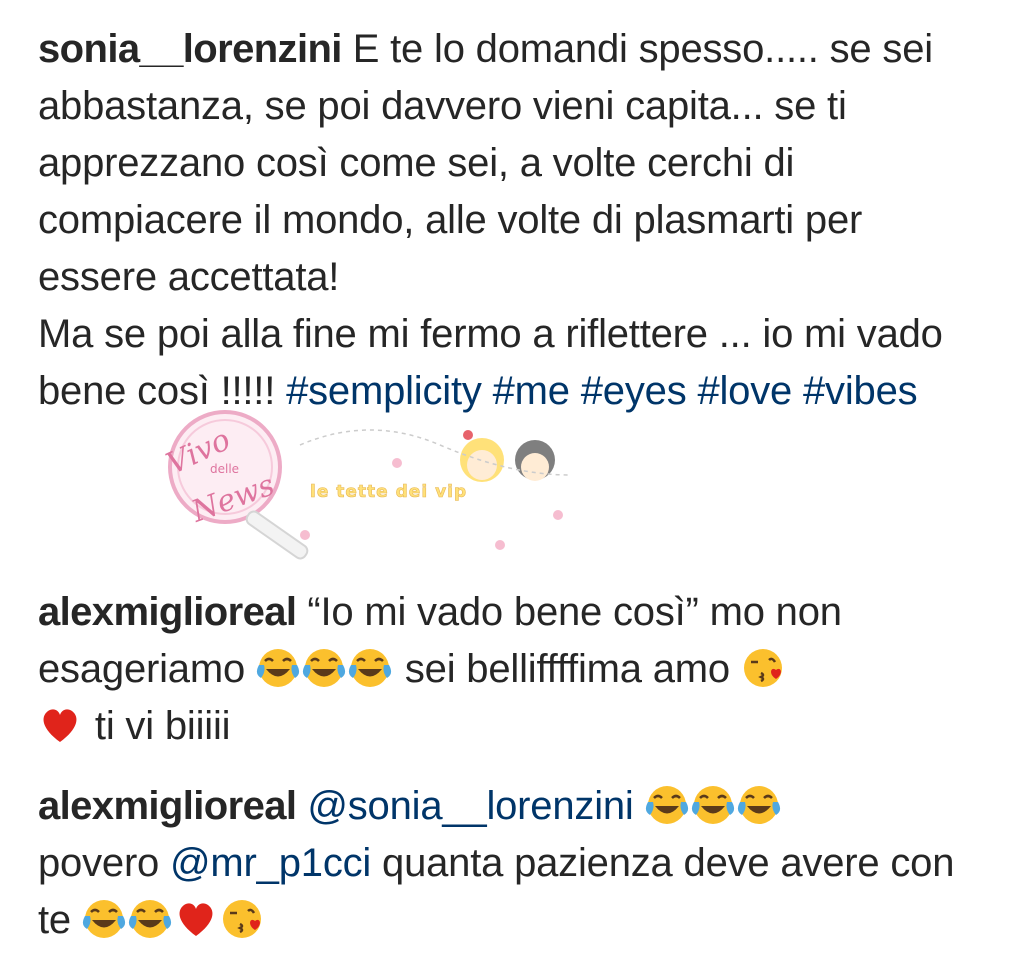 Image resolution: width=1012 pixels, height=964 pixels. Describe the element at coordinates (384, 391) in the screenshot. I see `hashtag-link: #semplicity` at that location.